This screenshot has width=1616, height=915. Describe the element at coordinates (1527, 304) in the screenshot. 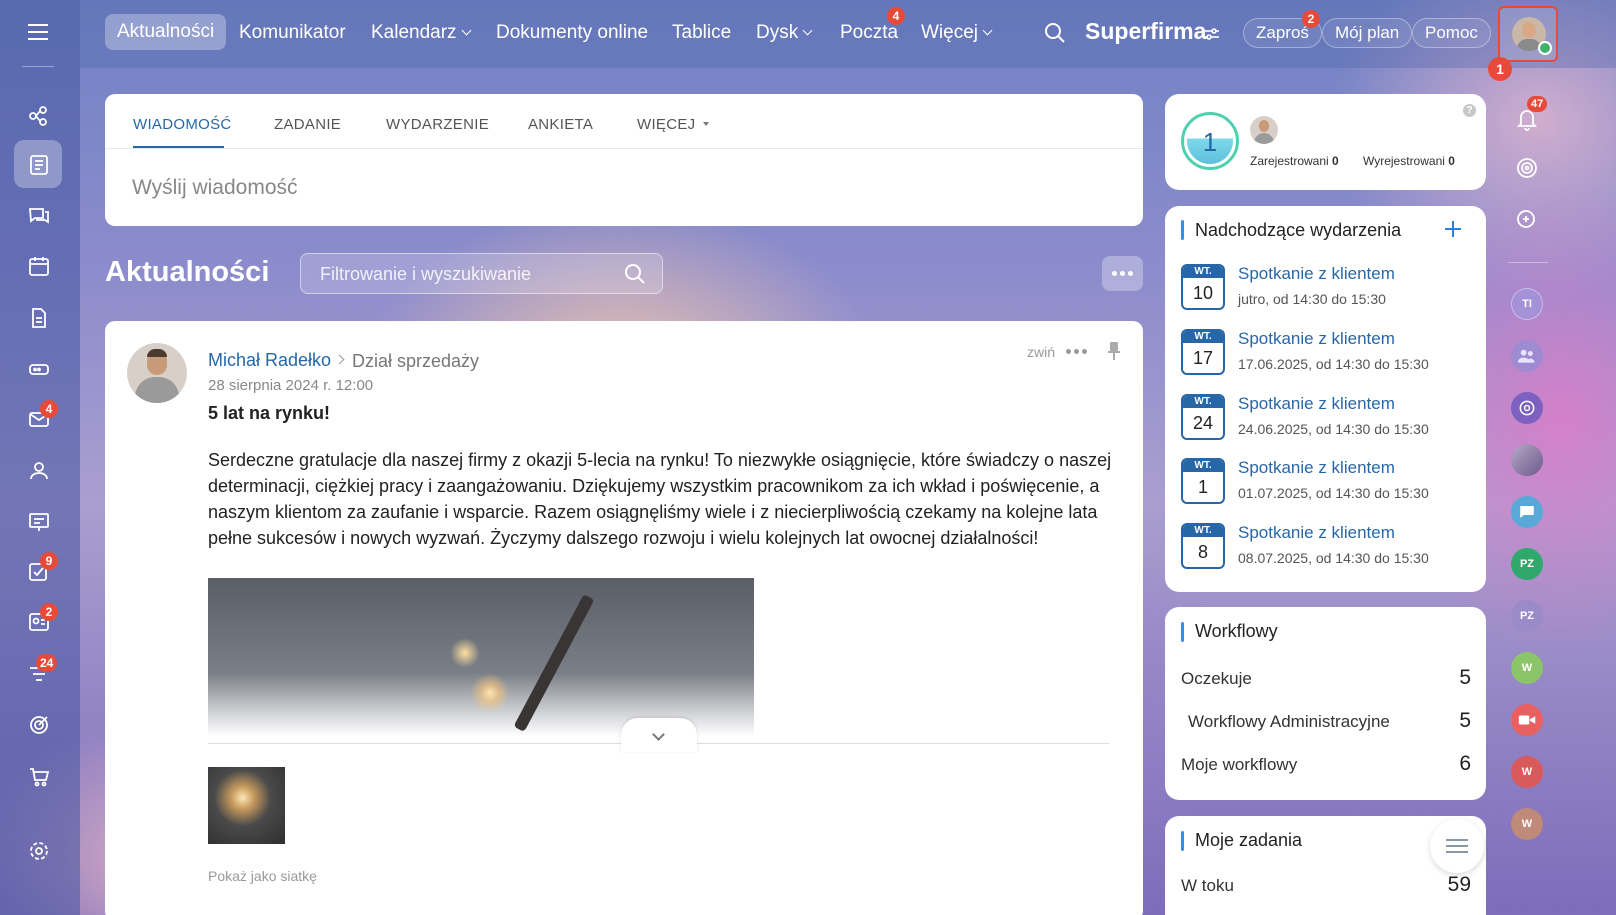

I see `recent-chat-avatar: TI` at that location.